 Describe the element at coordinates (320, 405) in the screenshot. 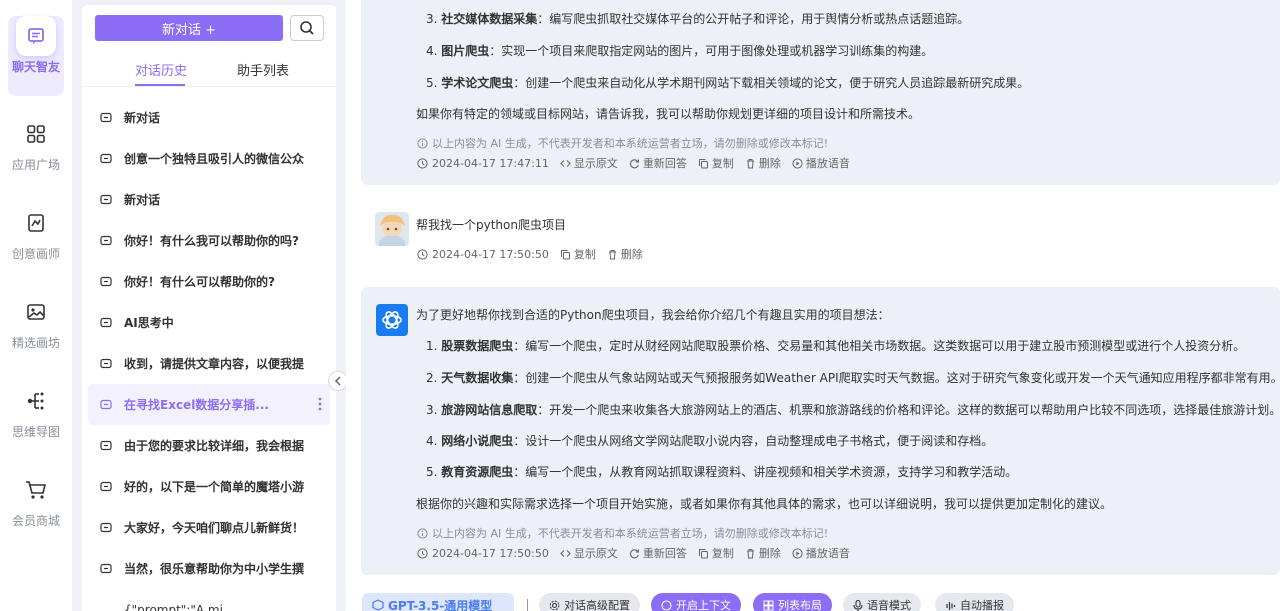

I see `more-vertical-icon` at that location.